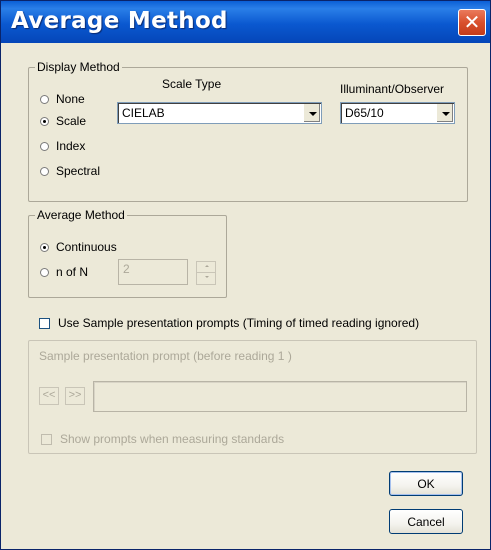 This screenshot has width=491, height=550. What do you see at coordinates (127, 253) in the screenshot?
I see `average-method-group: Average Method Continuous n of N 2` at bounding box center [127, 253].